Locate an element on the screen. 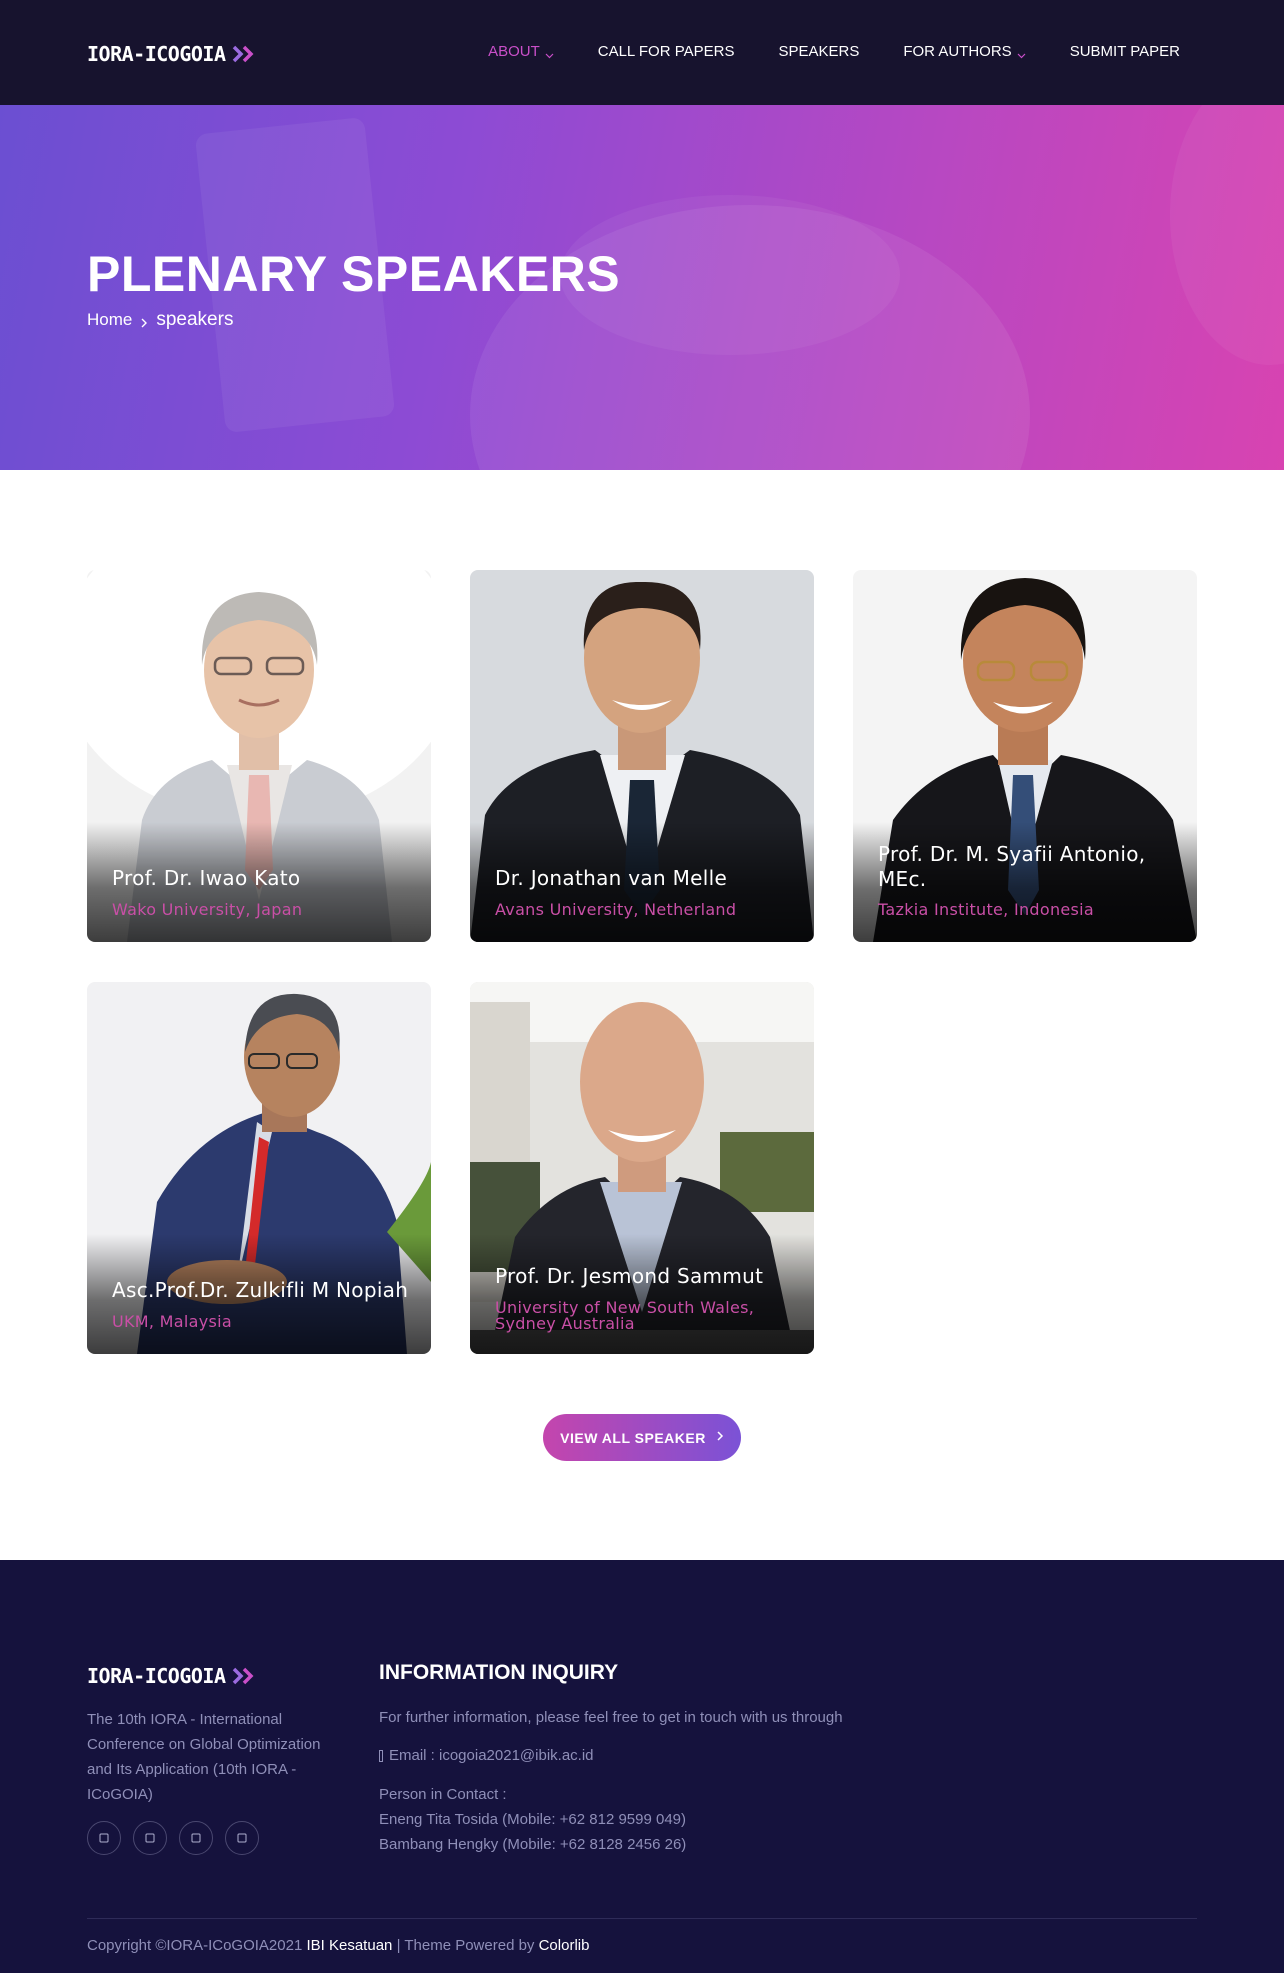 The width and height of the screenshot is (1284, 1973). nav-label: ABOUT is located at coordinates (514, 51).